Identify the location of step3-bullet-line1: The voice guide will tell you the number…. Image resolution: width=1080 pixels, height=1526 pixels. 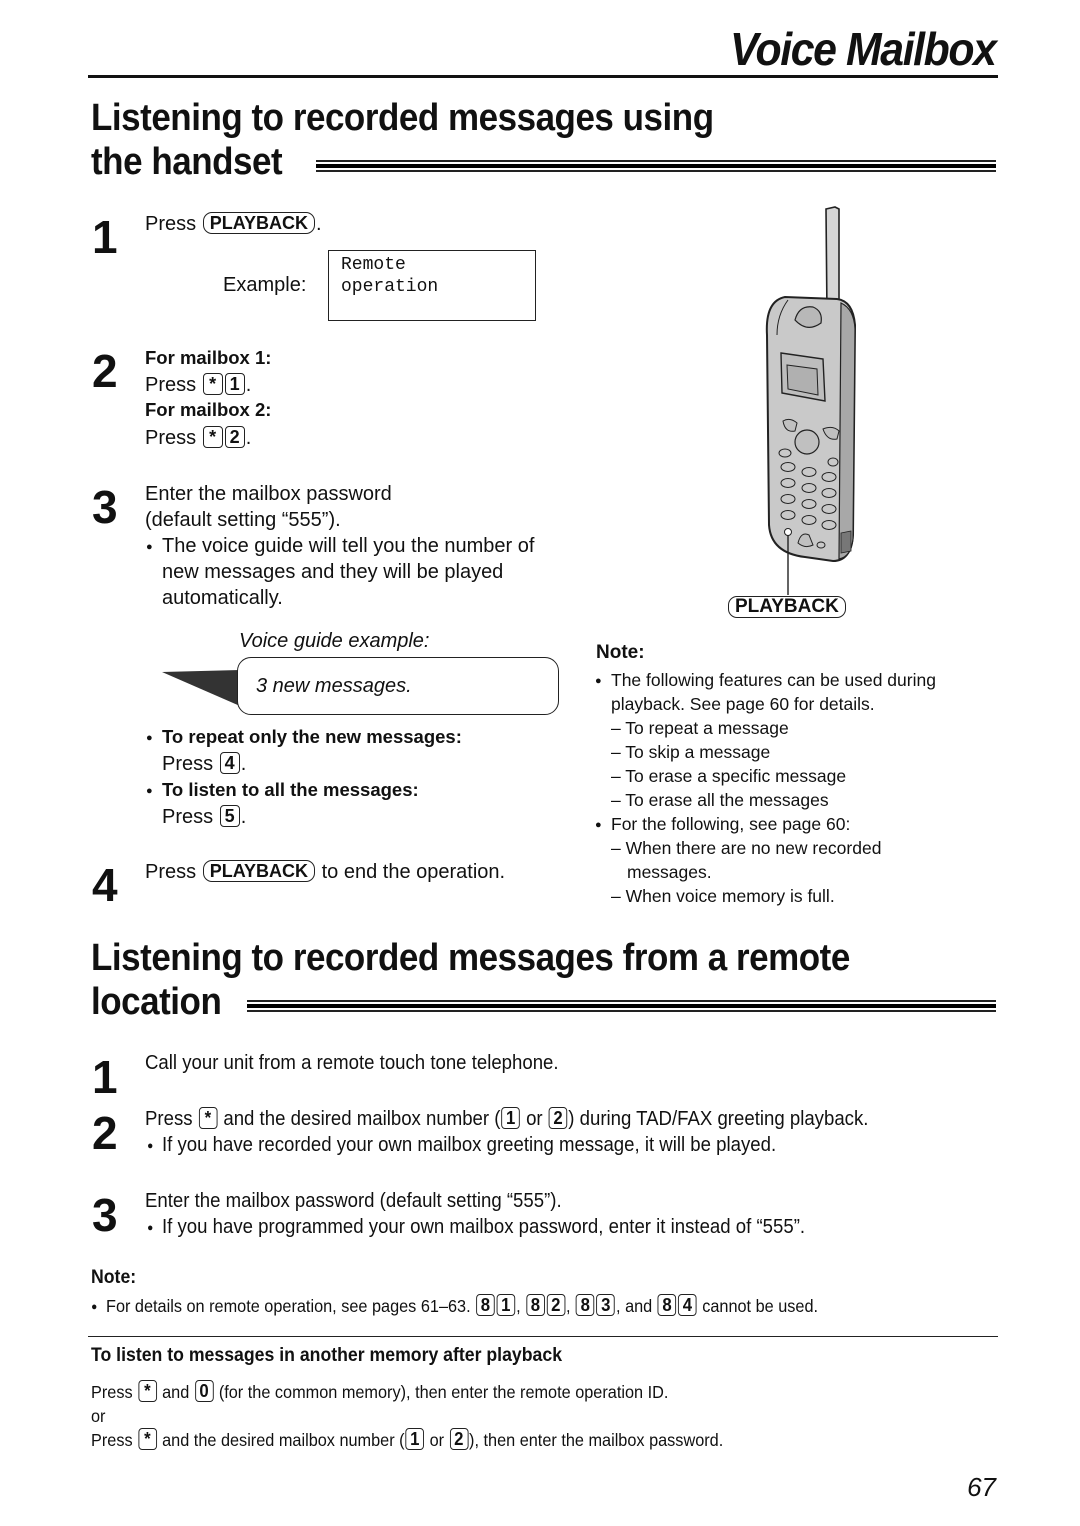
(340, 546).